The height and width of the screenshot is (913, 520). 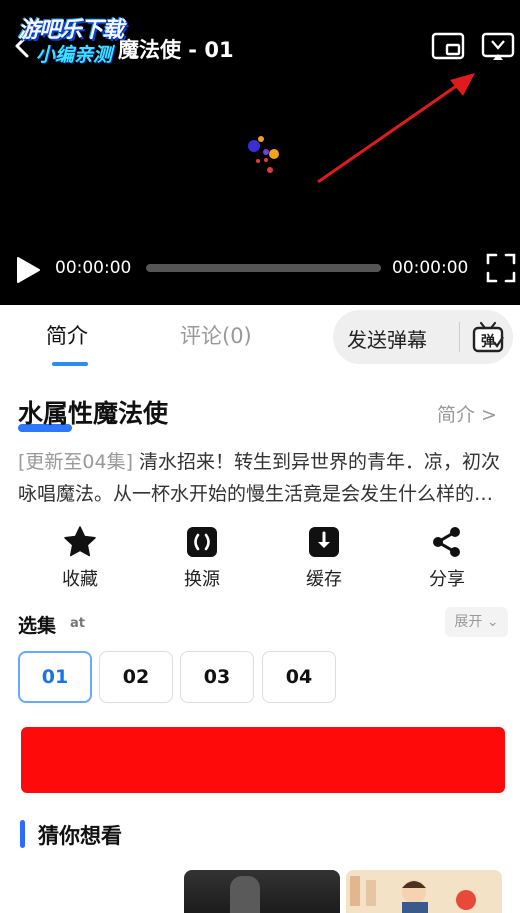 I want to click on send-danmaku-label: 发送弹幕, so click(x=387, y=340).